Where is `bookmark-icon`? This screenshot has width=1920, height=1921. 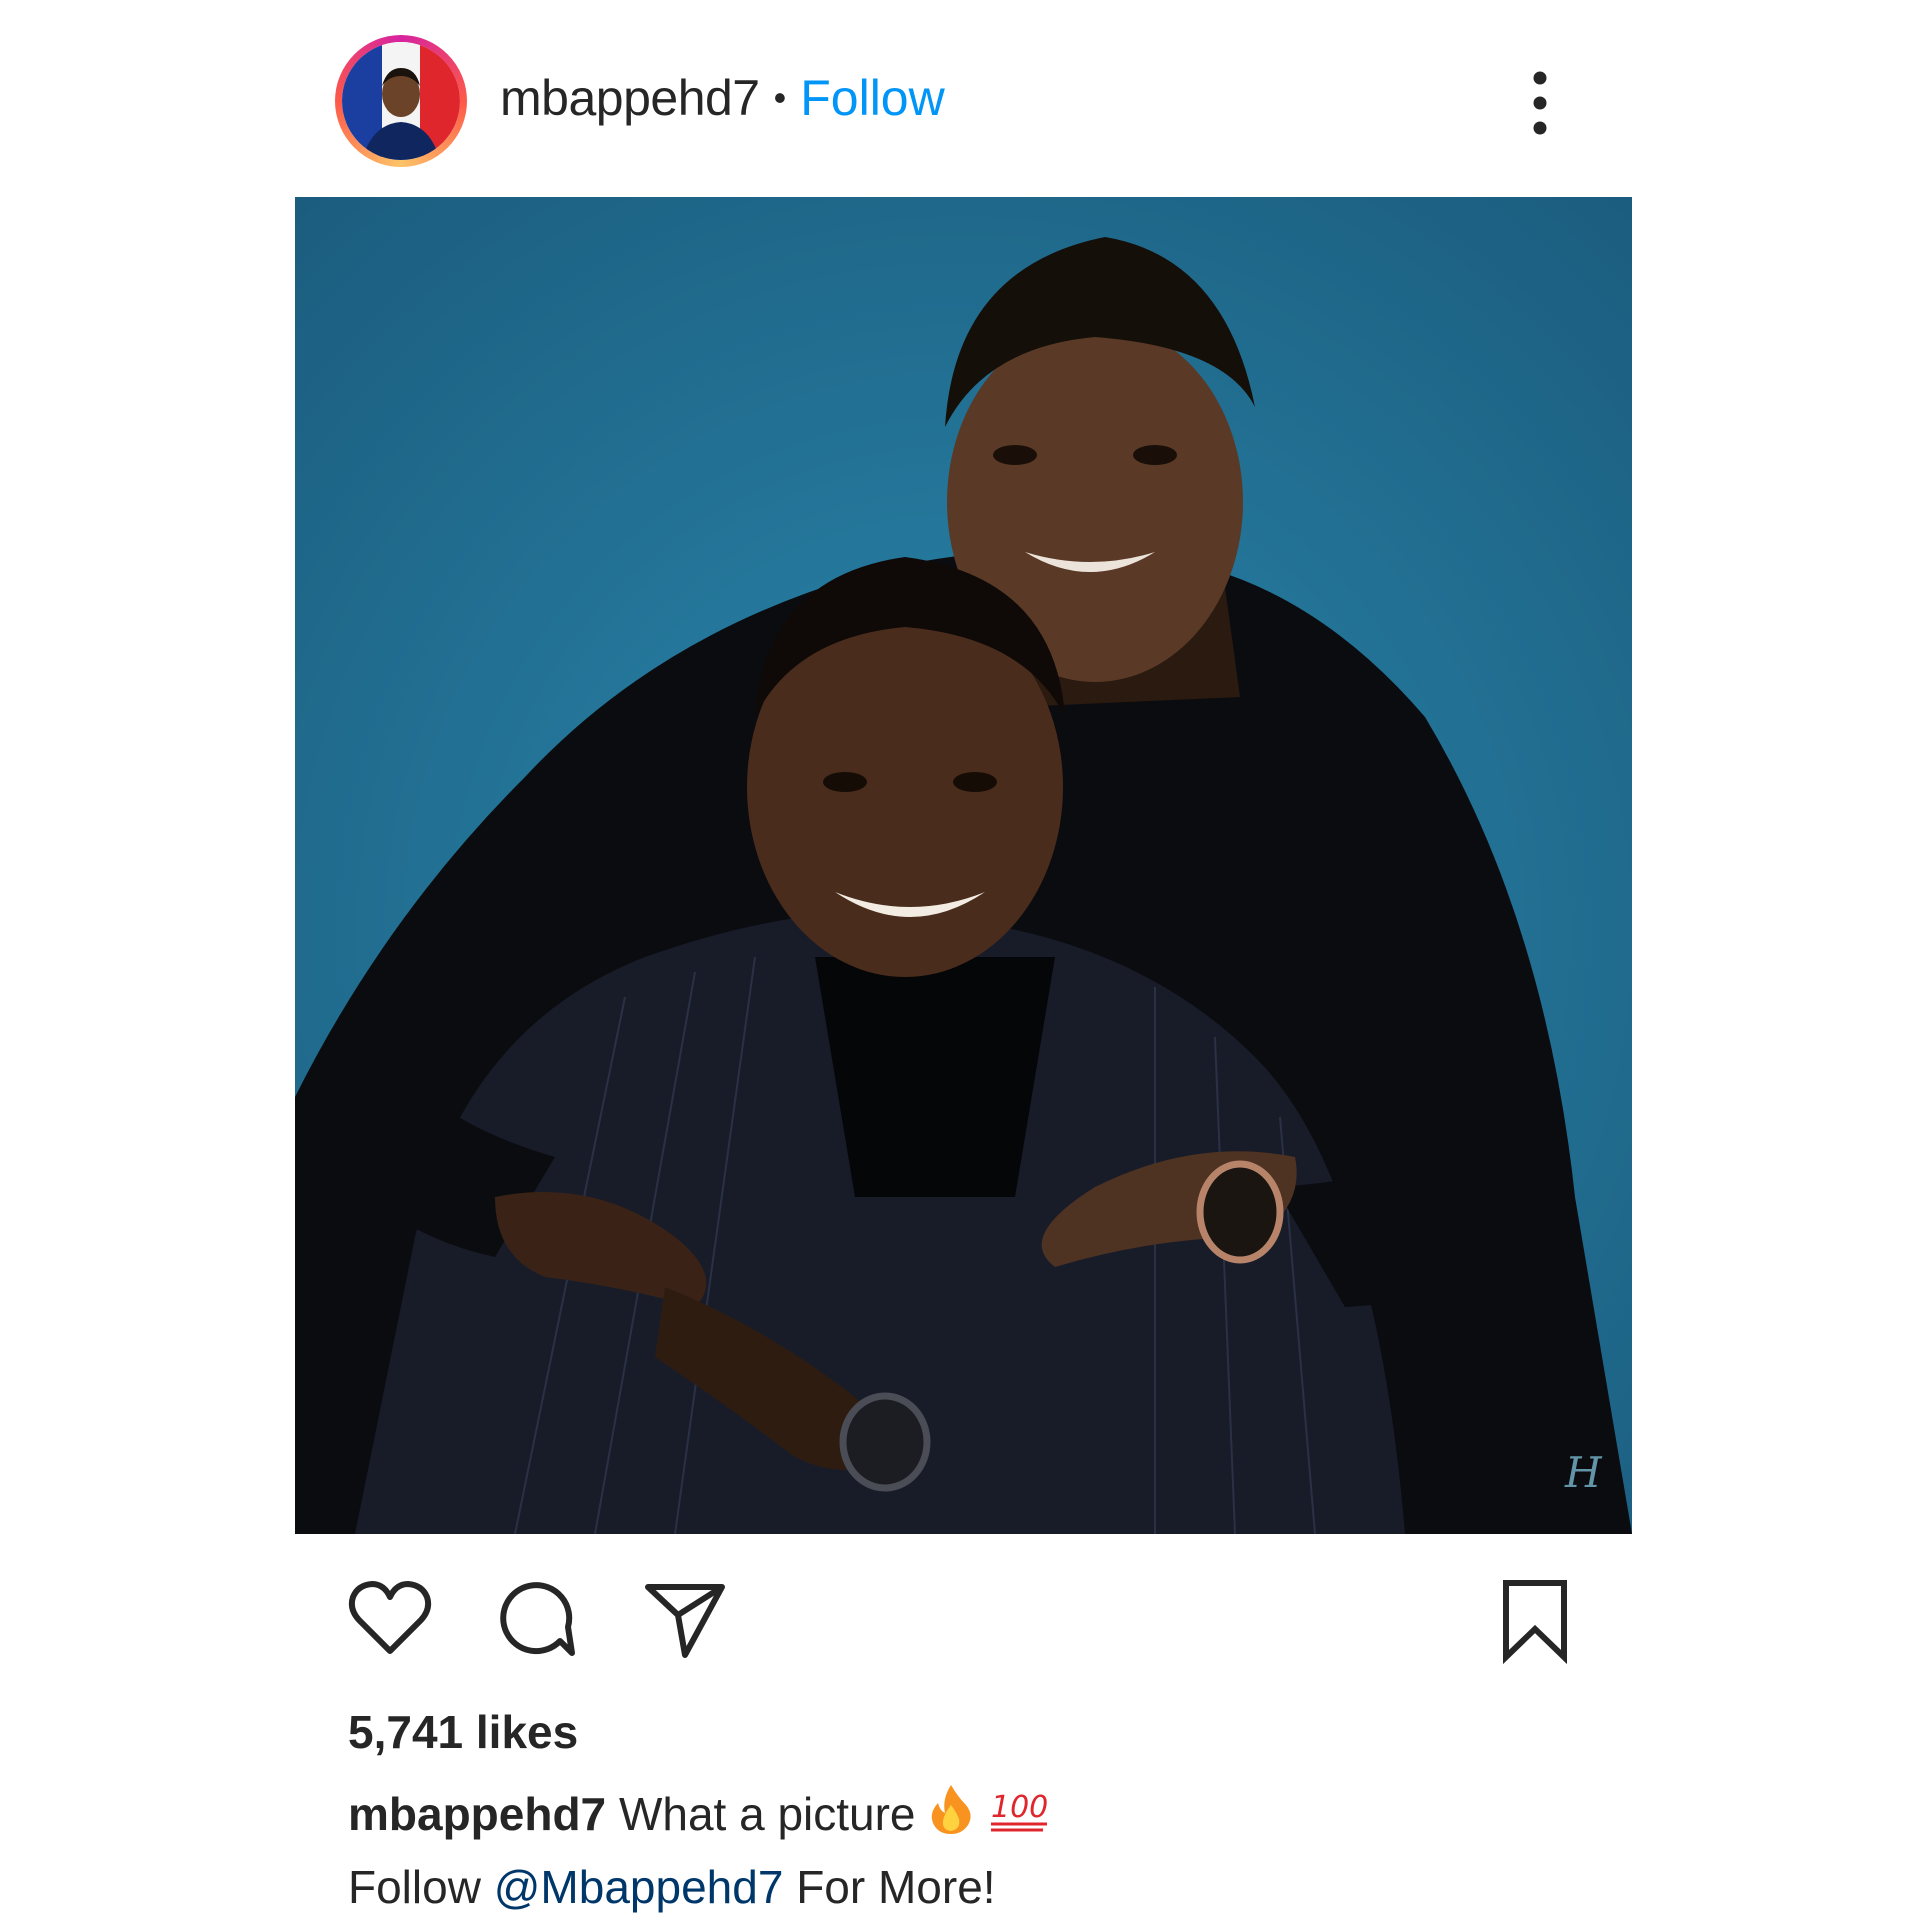 bookmark-icon is located at coordinates (1535, 1620).